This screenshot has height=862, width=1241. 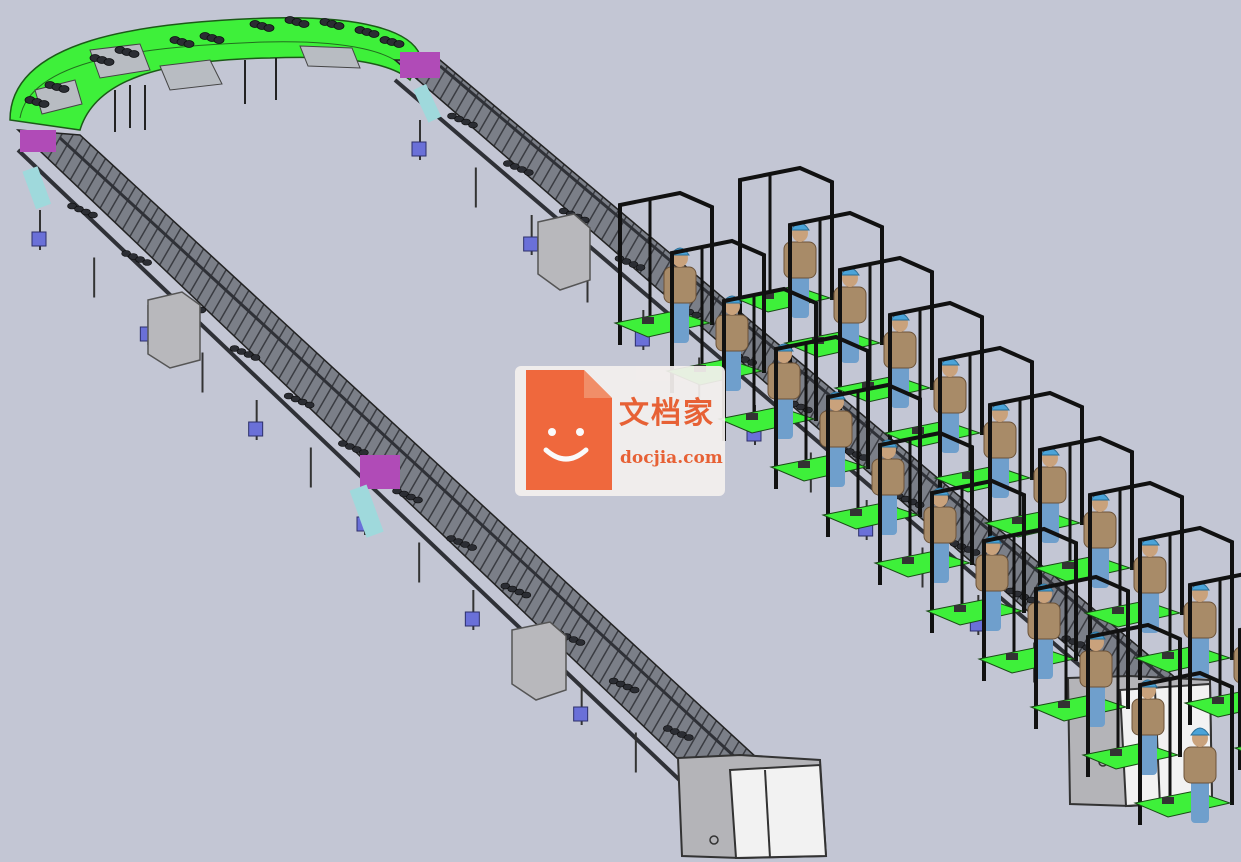 I want to click on watermark-brand: 文档家, so click(x=667, y=413).